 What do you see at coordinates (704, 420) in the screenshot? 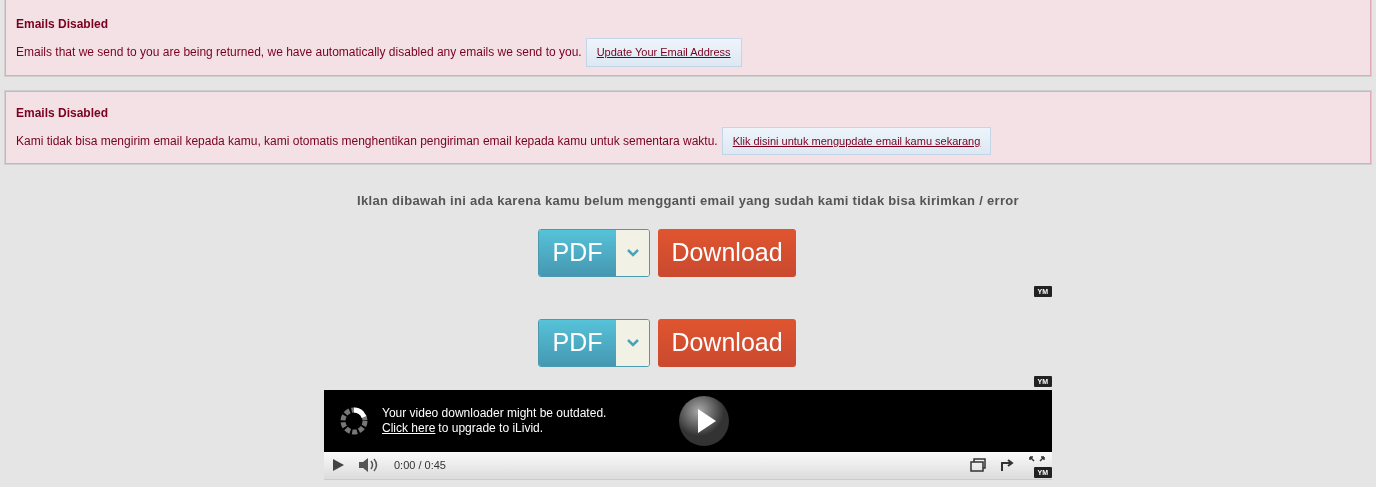
I see `play-button` at bounding box center [704, 420].